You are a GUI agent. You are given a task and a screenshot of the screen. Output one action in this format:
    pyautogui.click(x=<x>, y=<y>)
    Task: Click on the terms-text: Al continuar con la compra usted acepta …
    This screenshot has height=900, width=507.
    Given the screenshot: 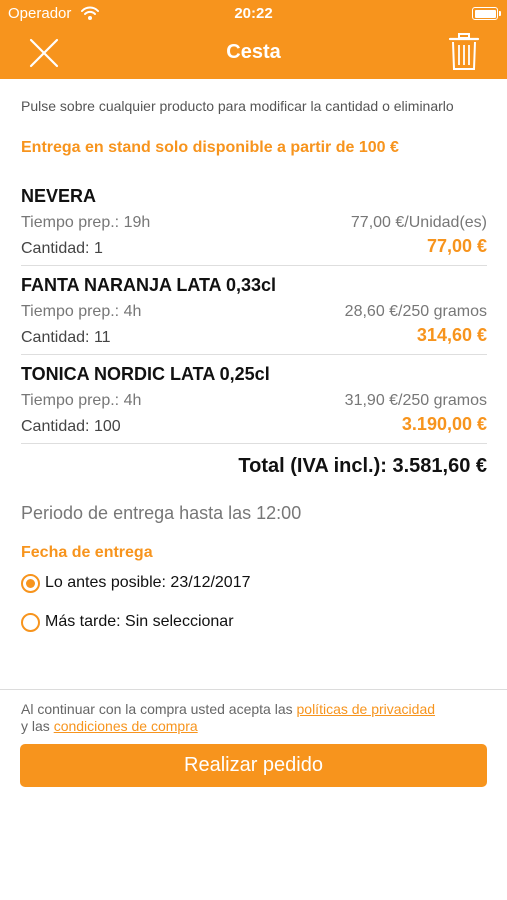 What is the action you would take?
    pyautogui.click(x=256, y=718)
    